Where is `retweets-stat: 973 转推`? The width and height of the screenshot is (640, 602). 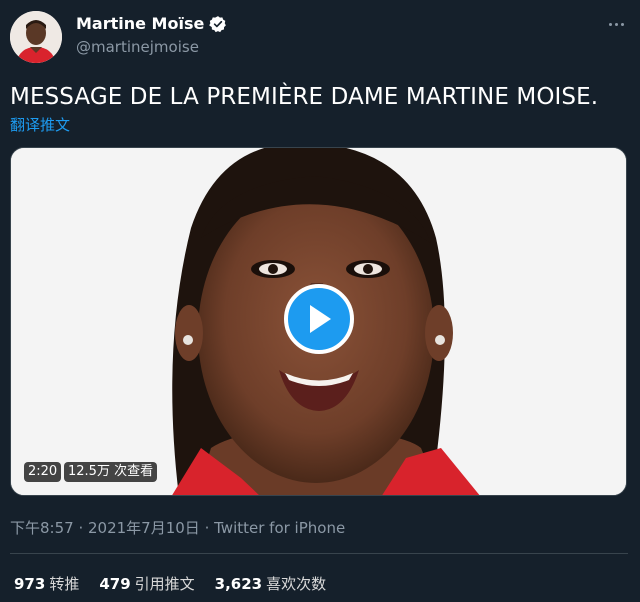 retweets-stat: 973 转推 is located at coordinates (46, 583).